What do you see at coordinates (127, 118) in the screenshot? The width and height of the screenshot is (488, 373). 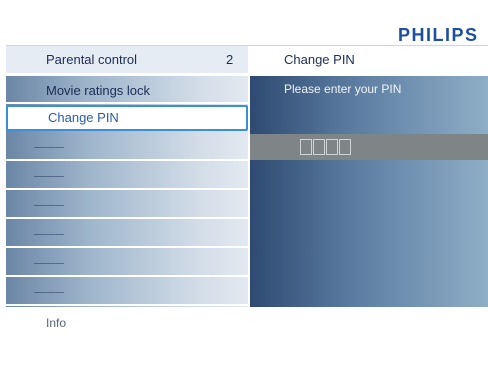 I see `menu-item-change-pin: Change PIN` at bounding box center [127, 118].